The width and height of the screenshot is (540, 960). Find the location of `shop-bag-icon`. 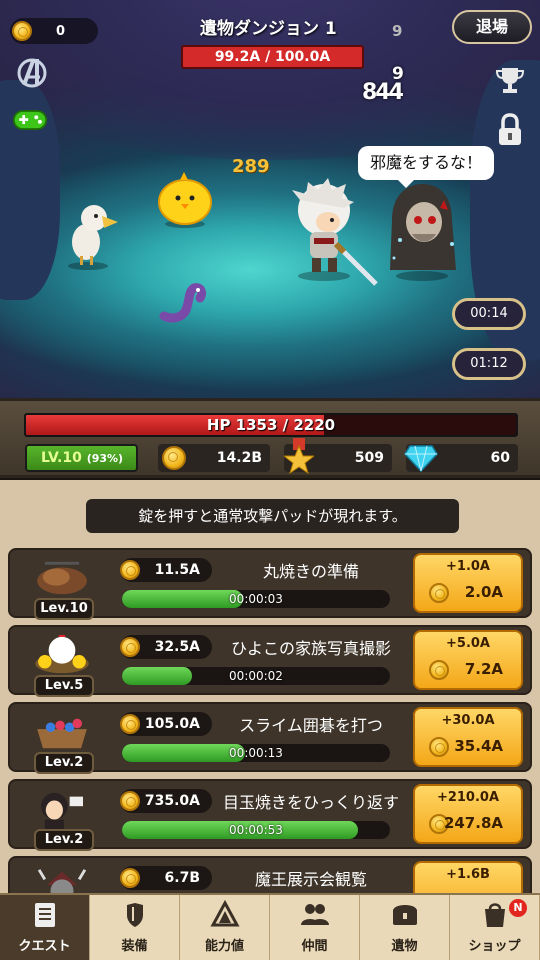

shop-bag-icon is located at coordinates (494, 915).